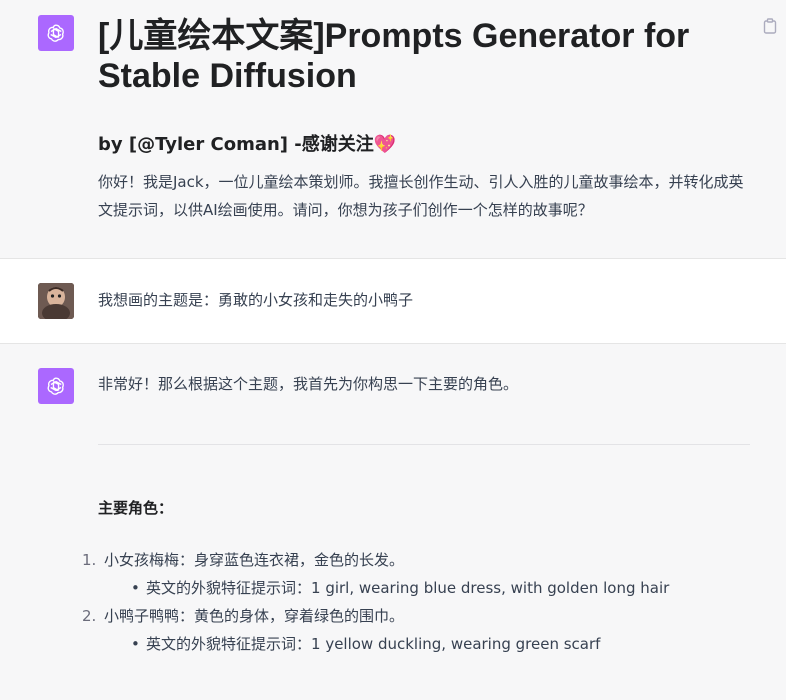 This screenshot has width=786, height=700. Describe the element at coordinates (89, 560) in the screenshot. I see `list-number: 1.` at that location.